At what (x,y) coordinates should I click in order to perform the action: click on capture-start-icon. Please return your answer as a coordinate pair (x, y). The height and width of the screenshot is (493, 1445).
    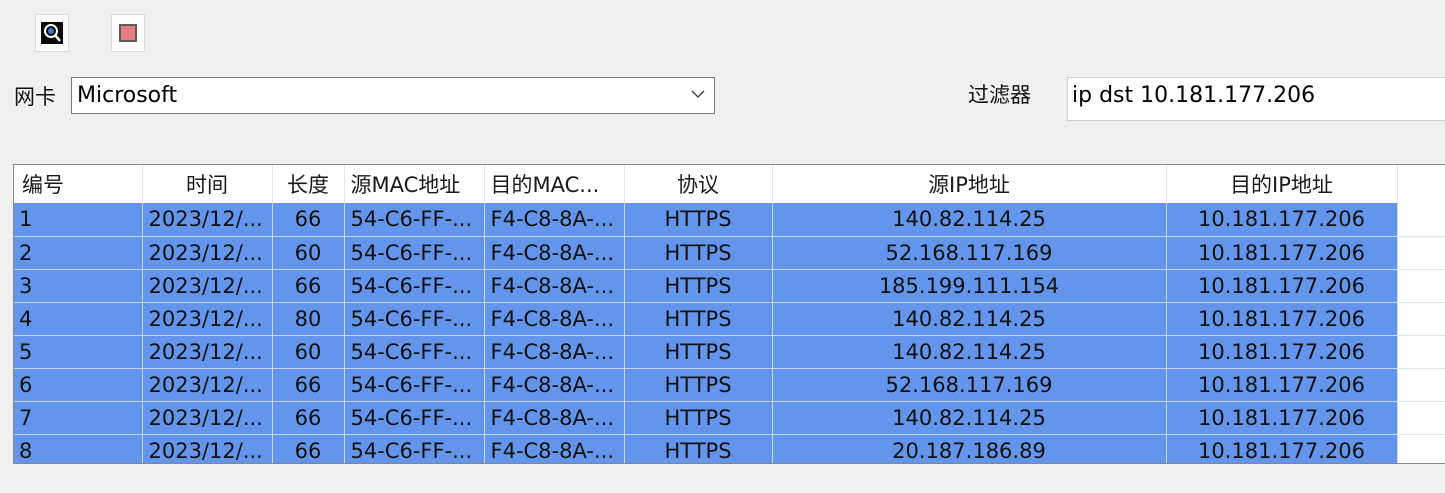
    Looking at the image, I should click on (52, 33).